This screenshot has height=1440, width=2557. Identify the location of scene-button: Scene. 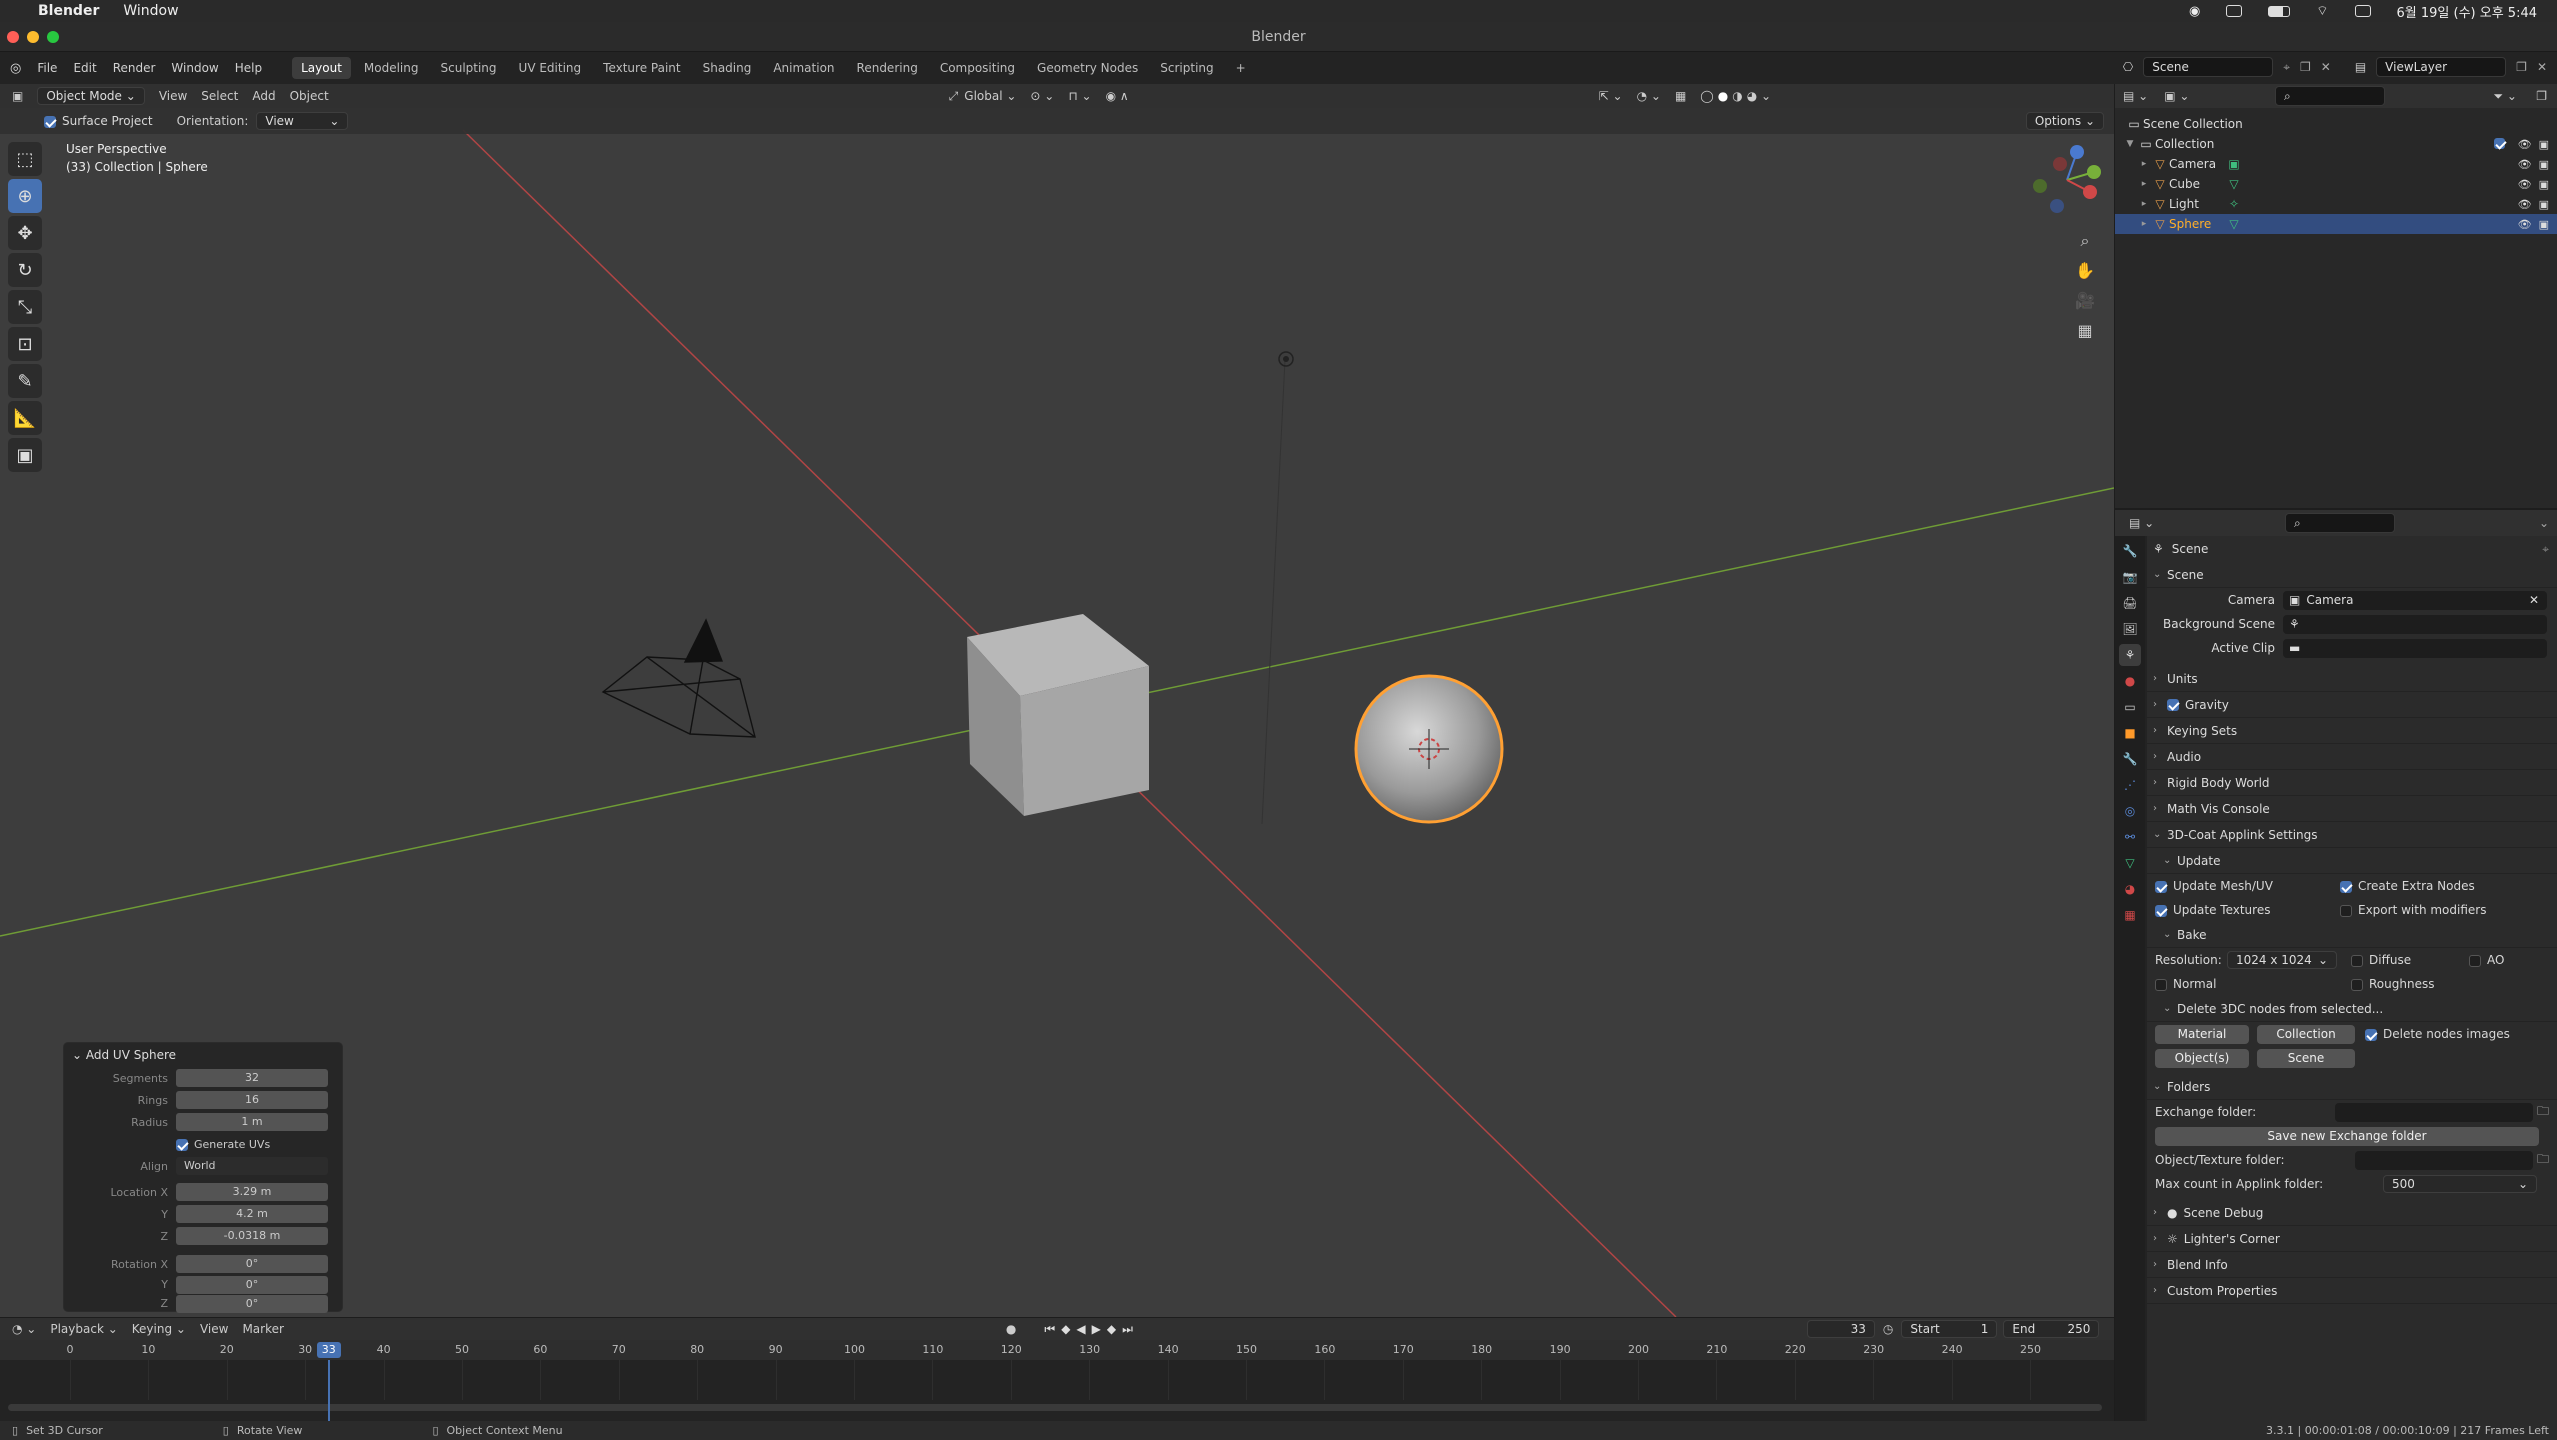
(2306, 1058).